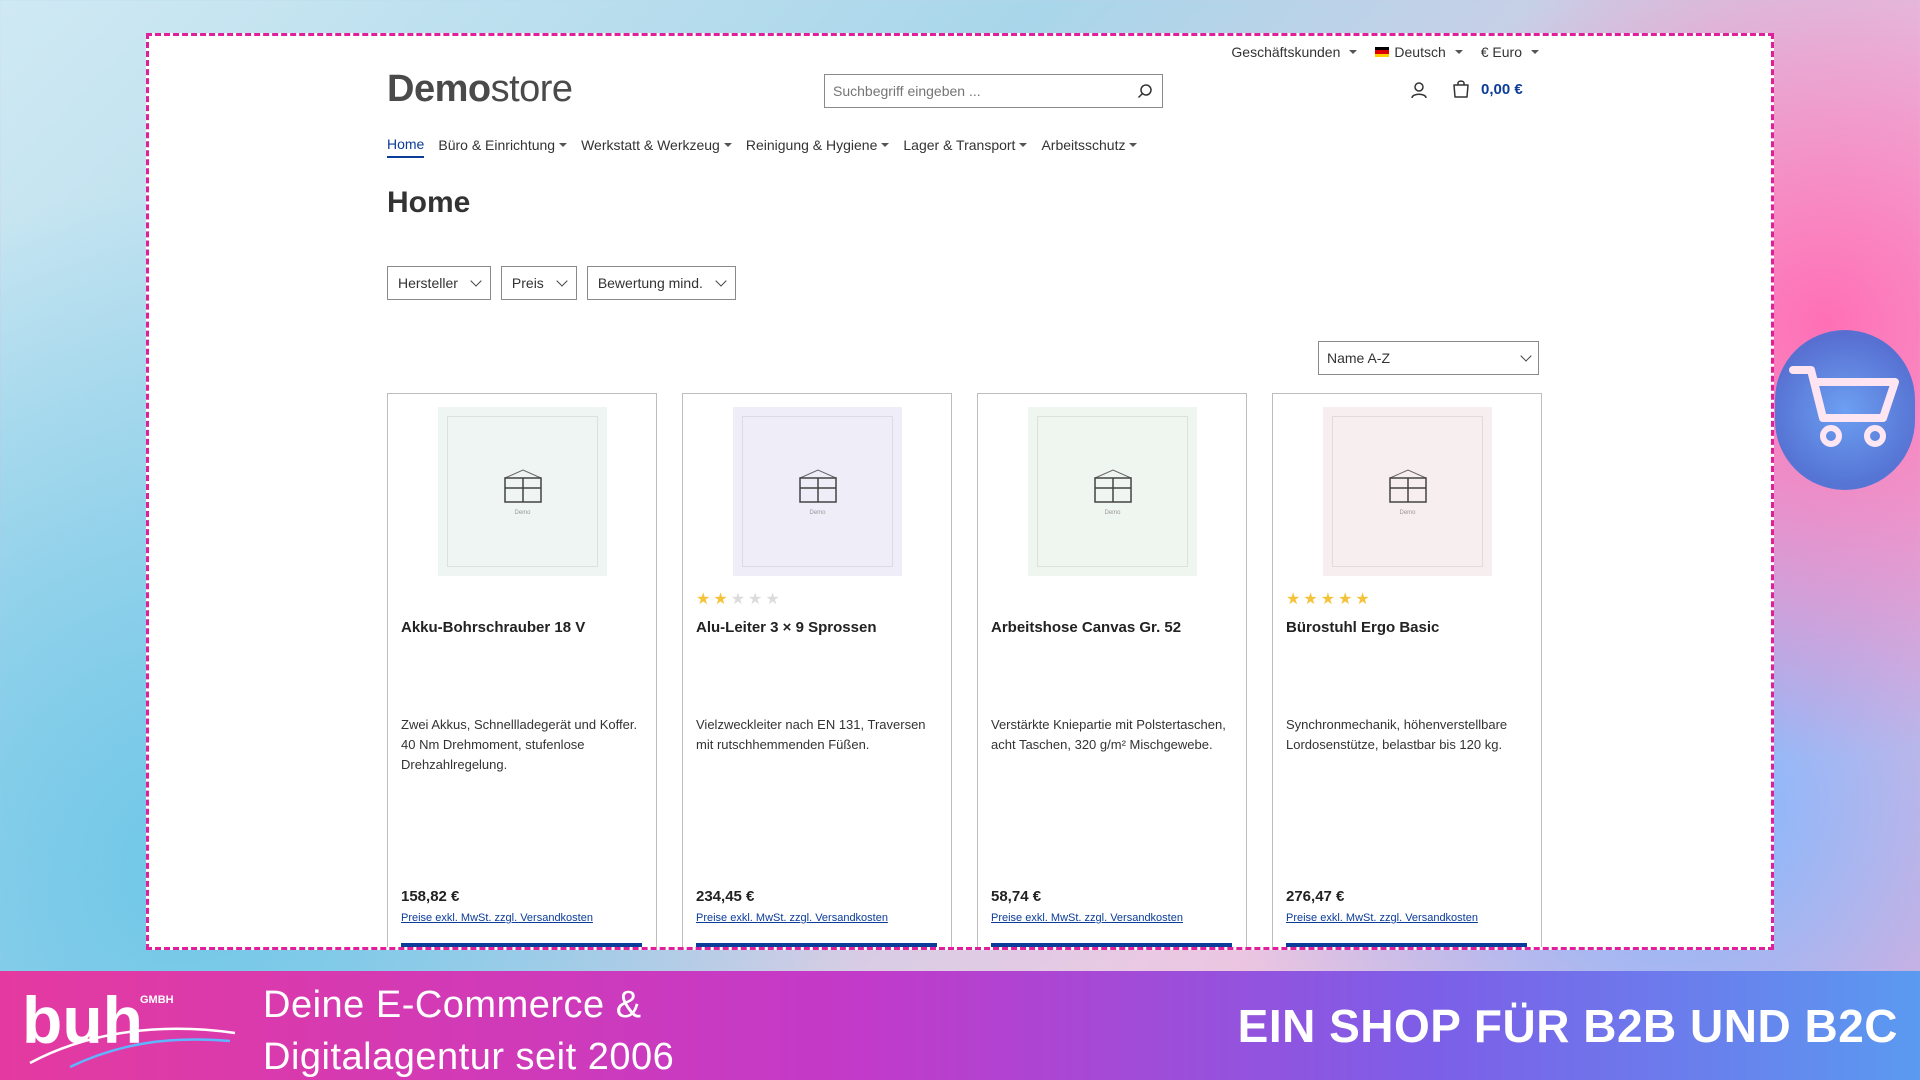 The image size is (1920, 1080). Describe the element at coordinates (1428, 358) in the screenshot. I see `sort-select: Name A-Z` at that location.